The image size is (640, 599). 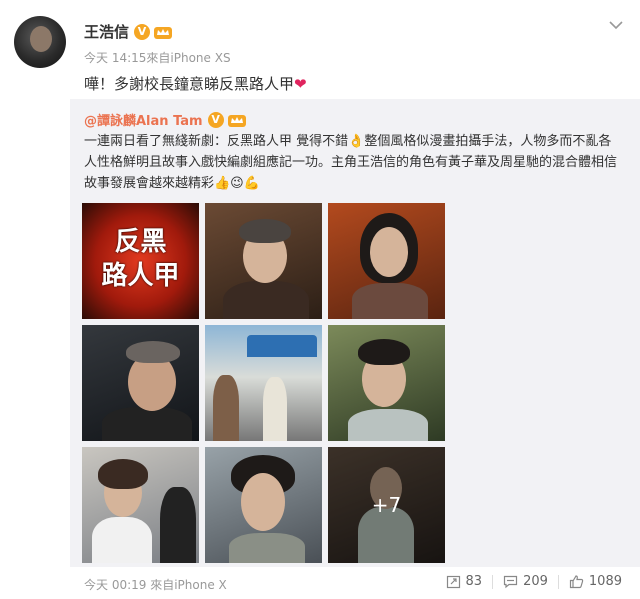 I want to click on repost-timestamp: 今天 00:19 來自iPhone X, so click(x=155, y=584).